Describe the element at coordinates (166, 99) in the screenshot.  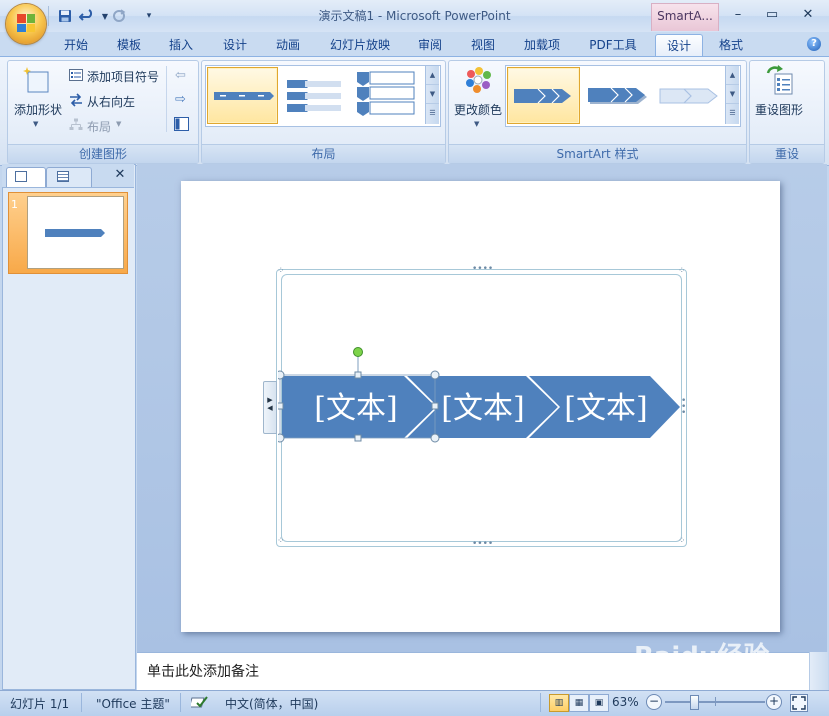
I see `group-divider` at that location.